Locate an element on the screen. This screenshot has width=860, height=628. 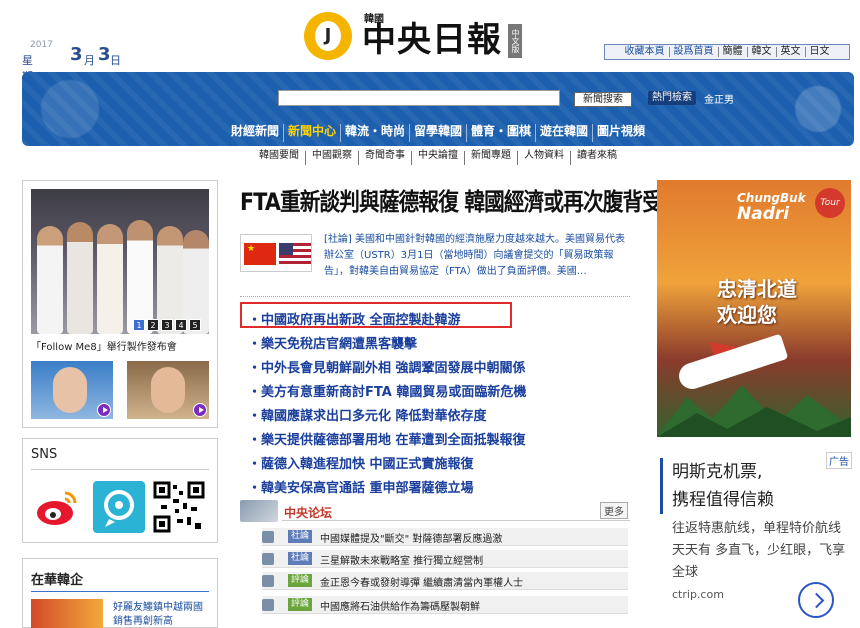
subnav-china-watch: 中國觀察 is located at coordinates (332, 158).